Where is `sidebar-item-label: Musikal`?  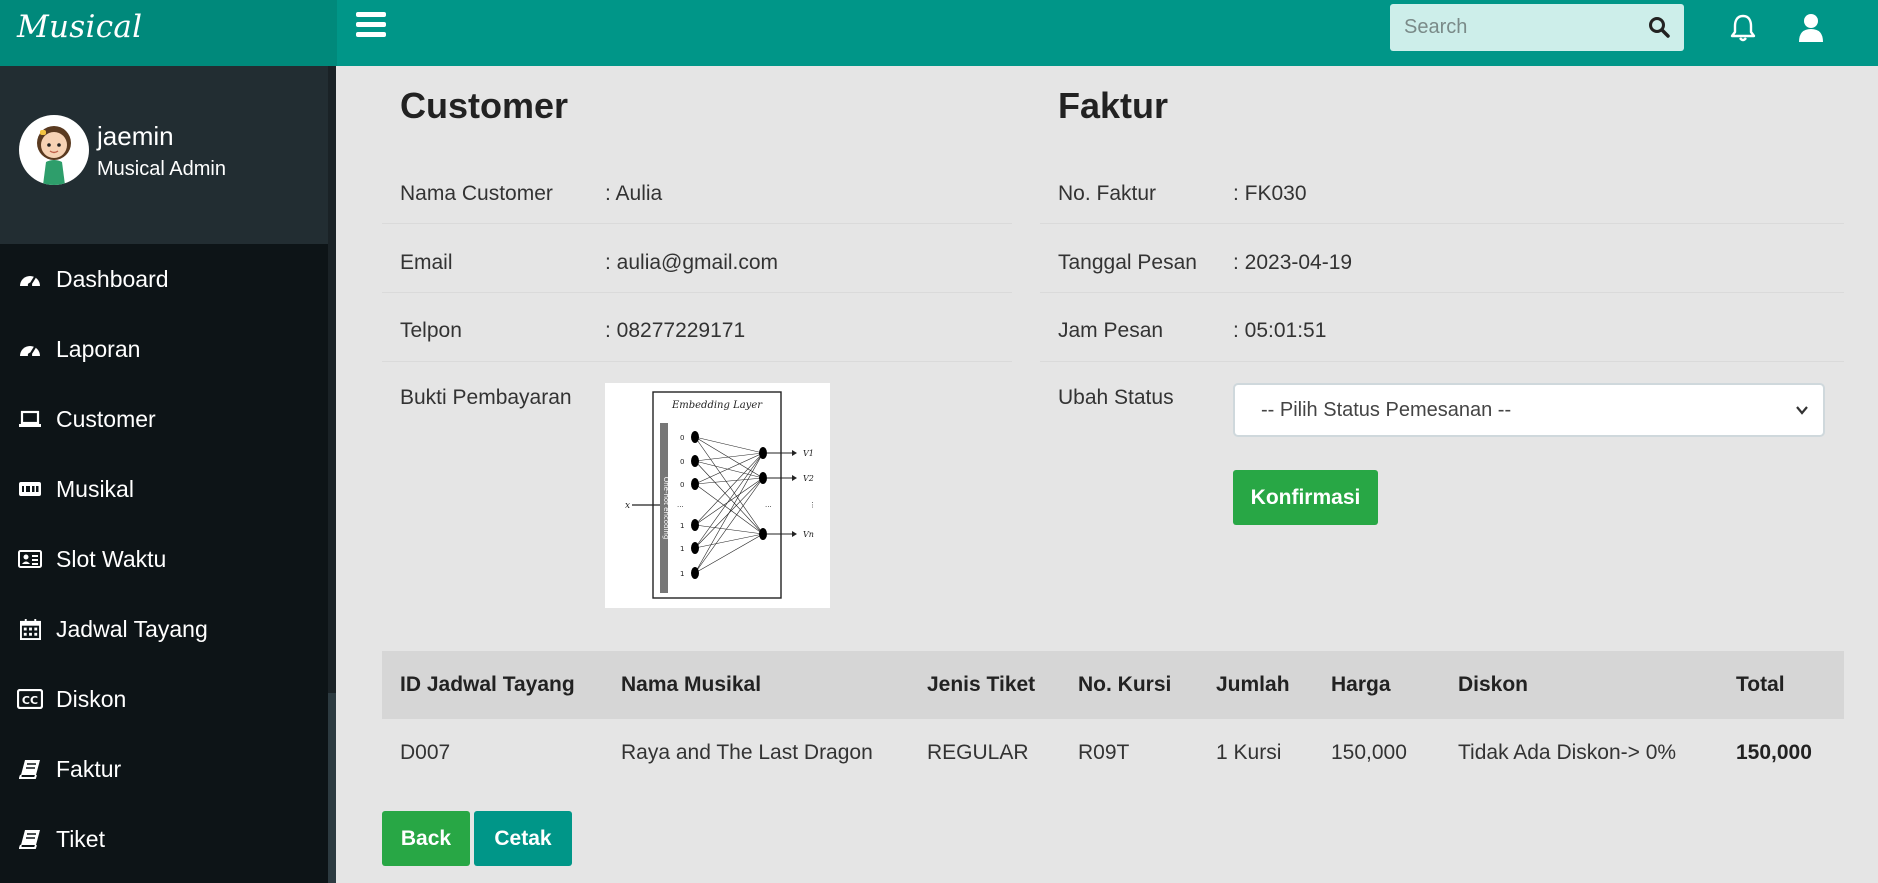
sidebar-item-label: Musikal is located at coordinates (95, 488).